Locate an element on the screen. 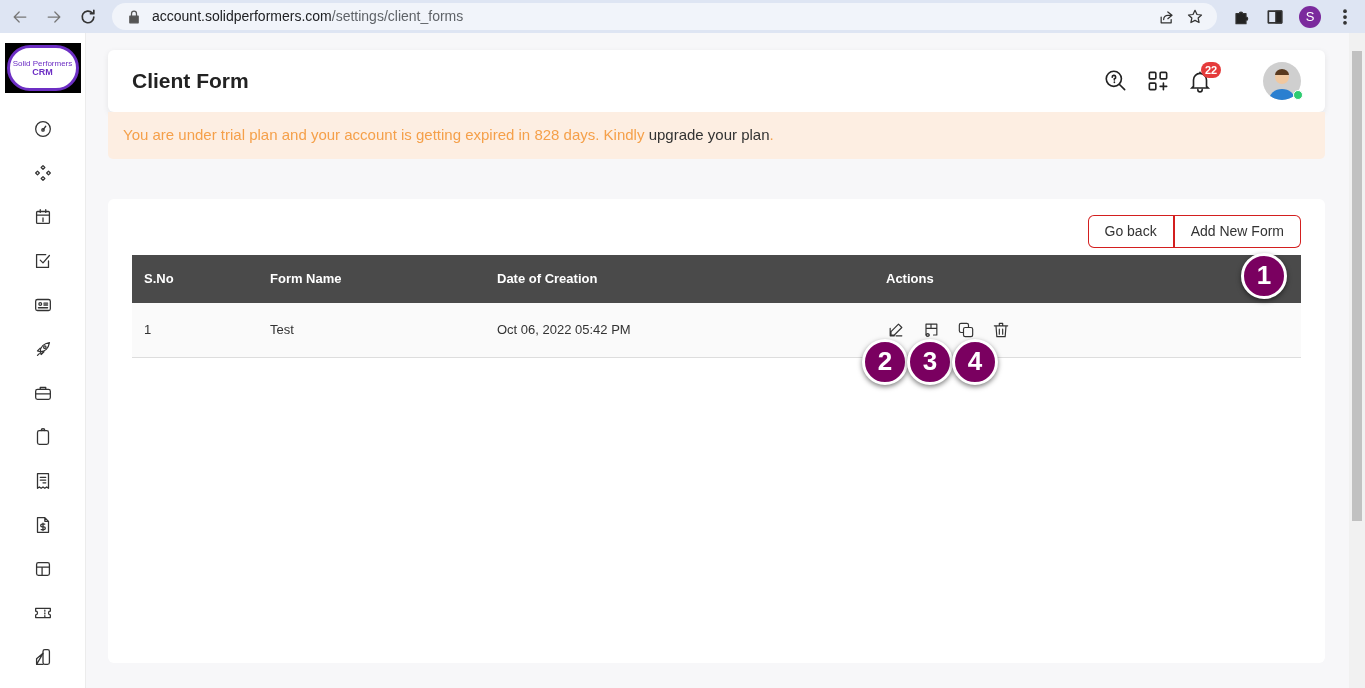  logo-text: Solid Performers is located at coordinates (42, 63).